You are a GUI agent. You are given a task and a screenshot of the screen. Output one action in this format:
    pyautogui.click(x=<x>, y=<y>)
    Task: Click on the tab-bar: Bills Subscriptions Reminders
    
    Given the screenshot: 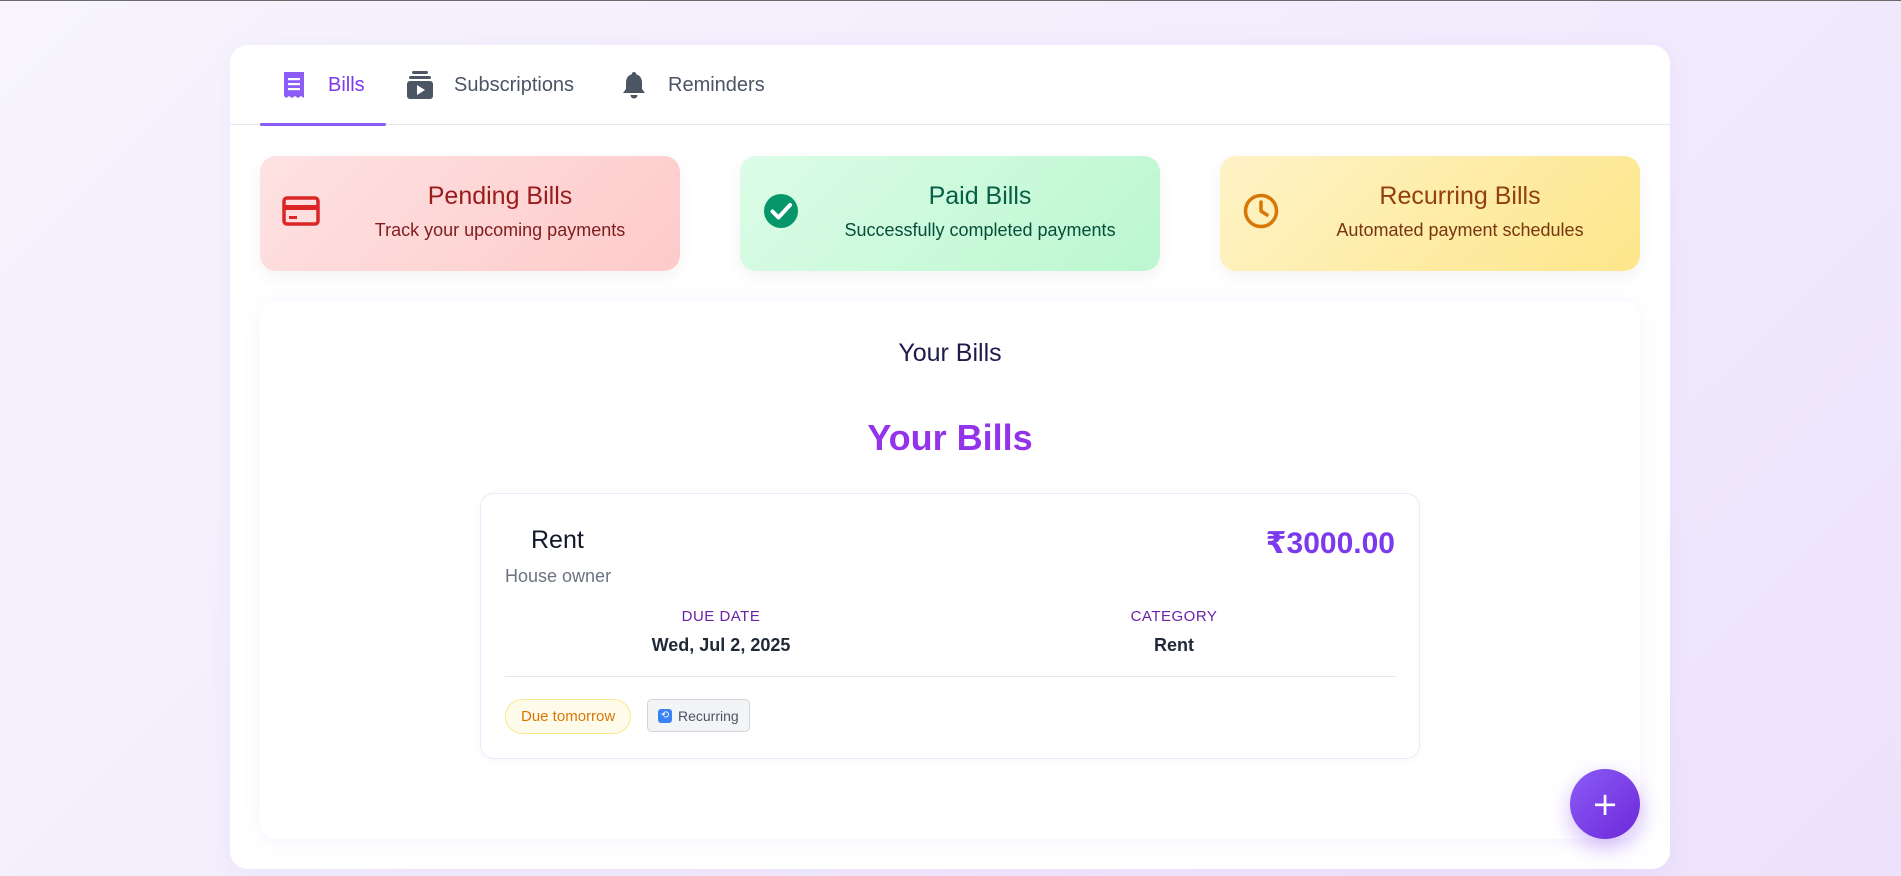 What is the action you would take?
    pyautogui.click(x=950, y=85)
    